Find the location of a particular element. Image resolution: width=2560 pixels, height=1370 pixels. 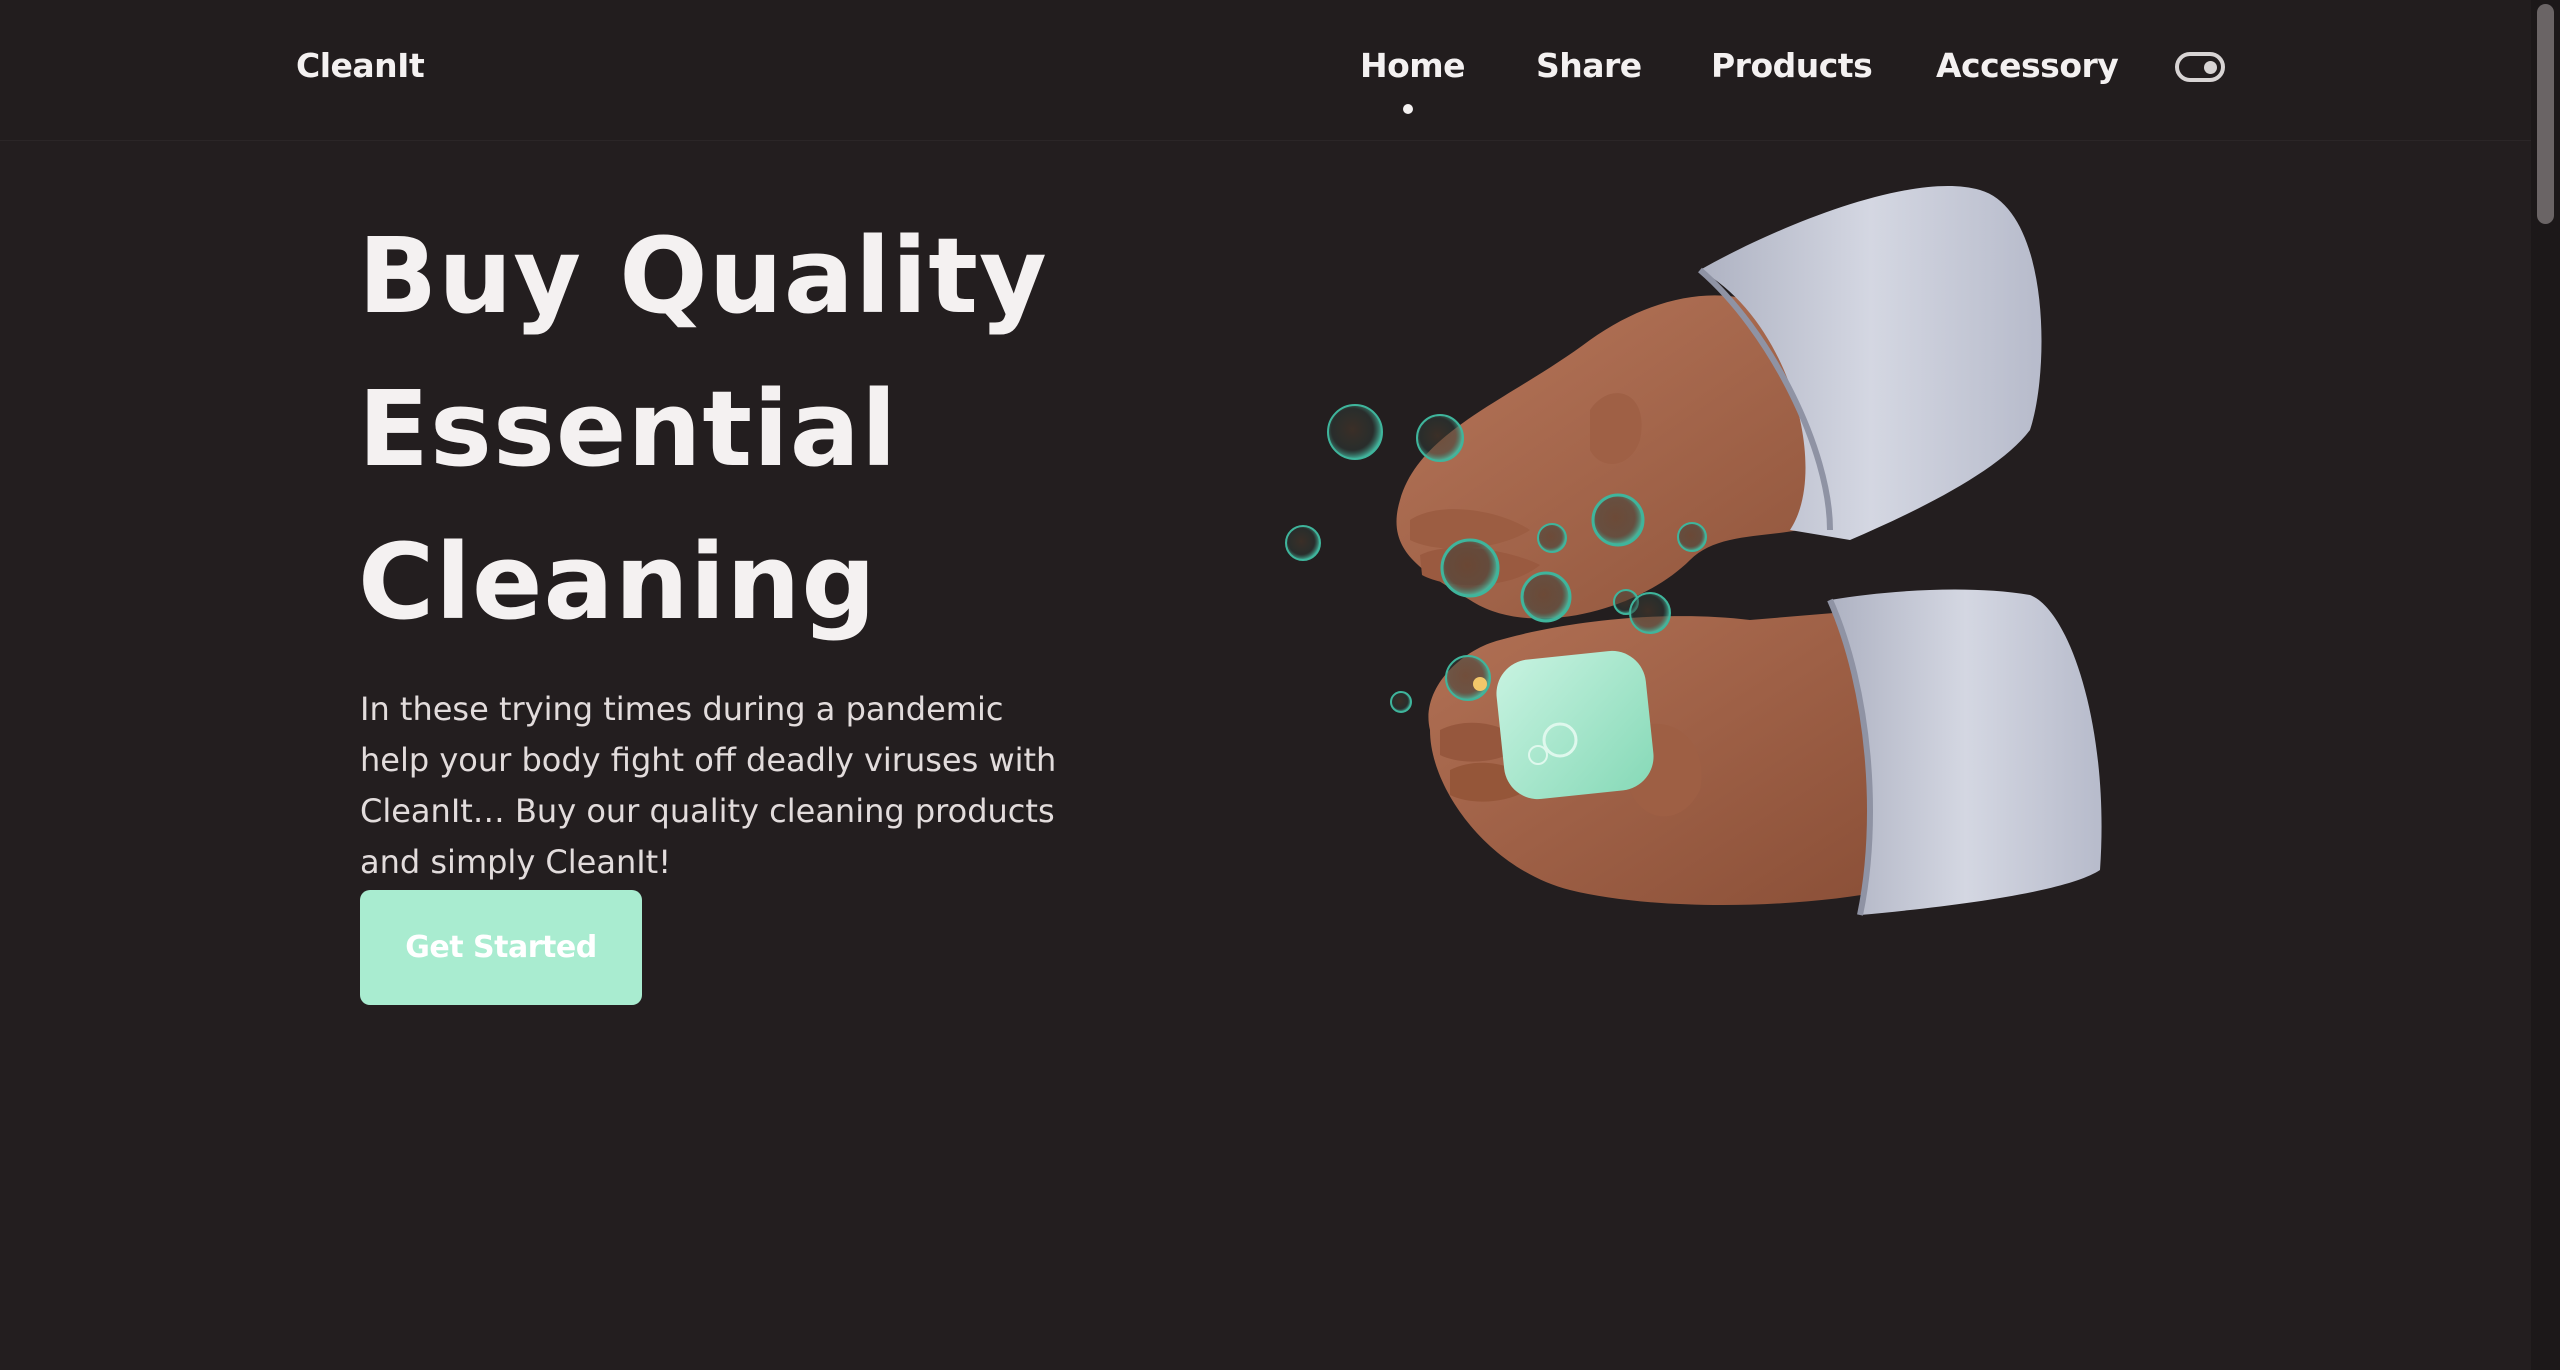

theme-toggle-icon is located at coordinates (2200, 67).